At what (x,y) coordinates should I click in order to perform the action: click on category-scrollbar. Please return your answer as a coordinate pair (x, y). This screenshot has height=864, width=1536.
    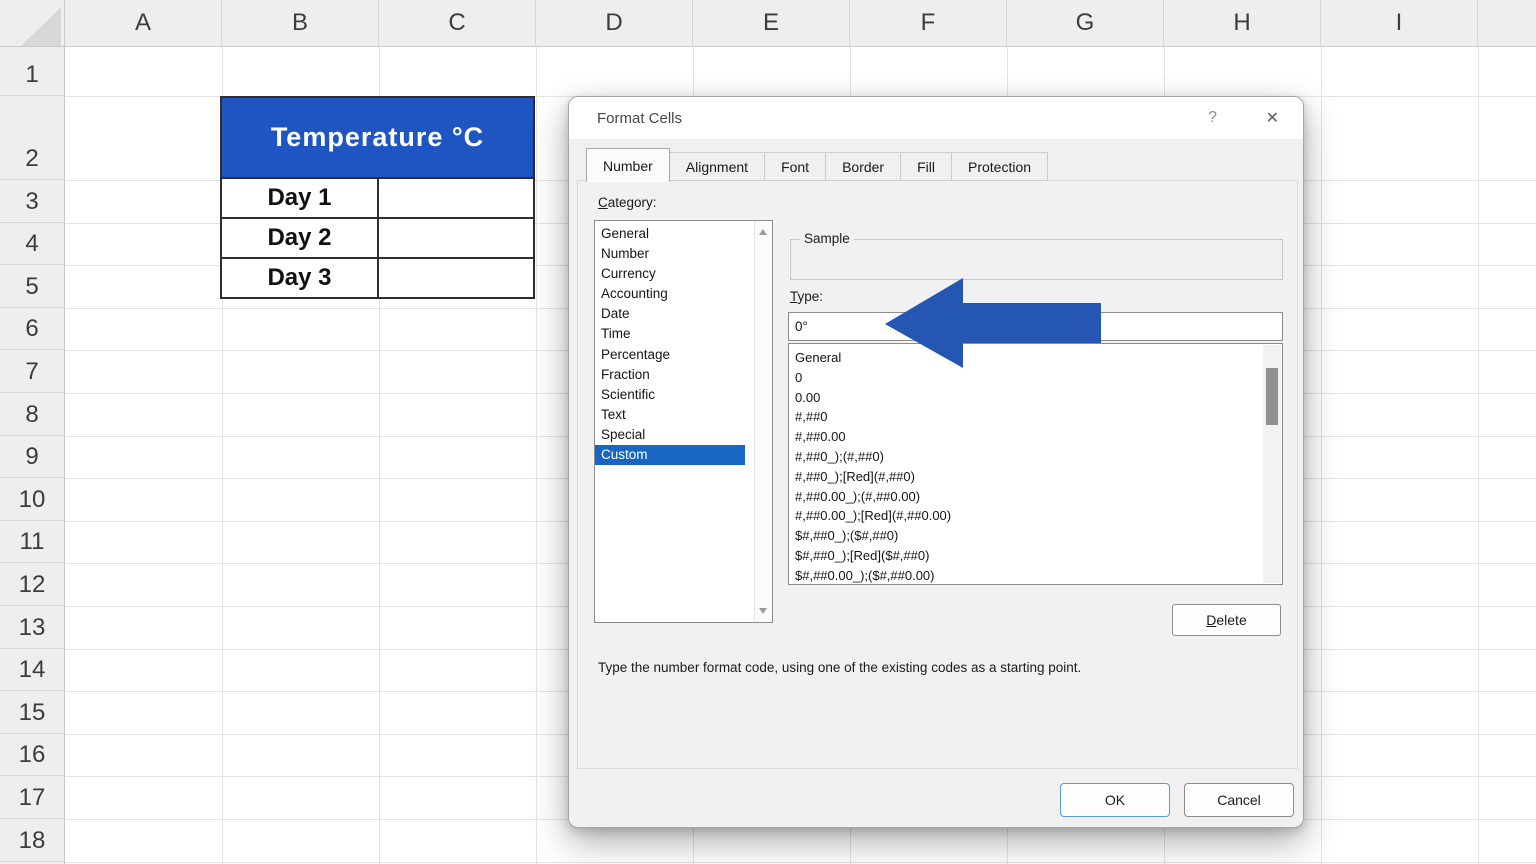
    Looking at the image, I should click on (763, 421).